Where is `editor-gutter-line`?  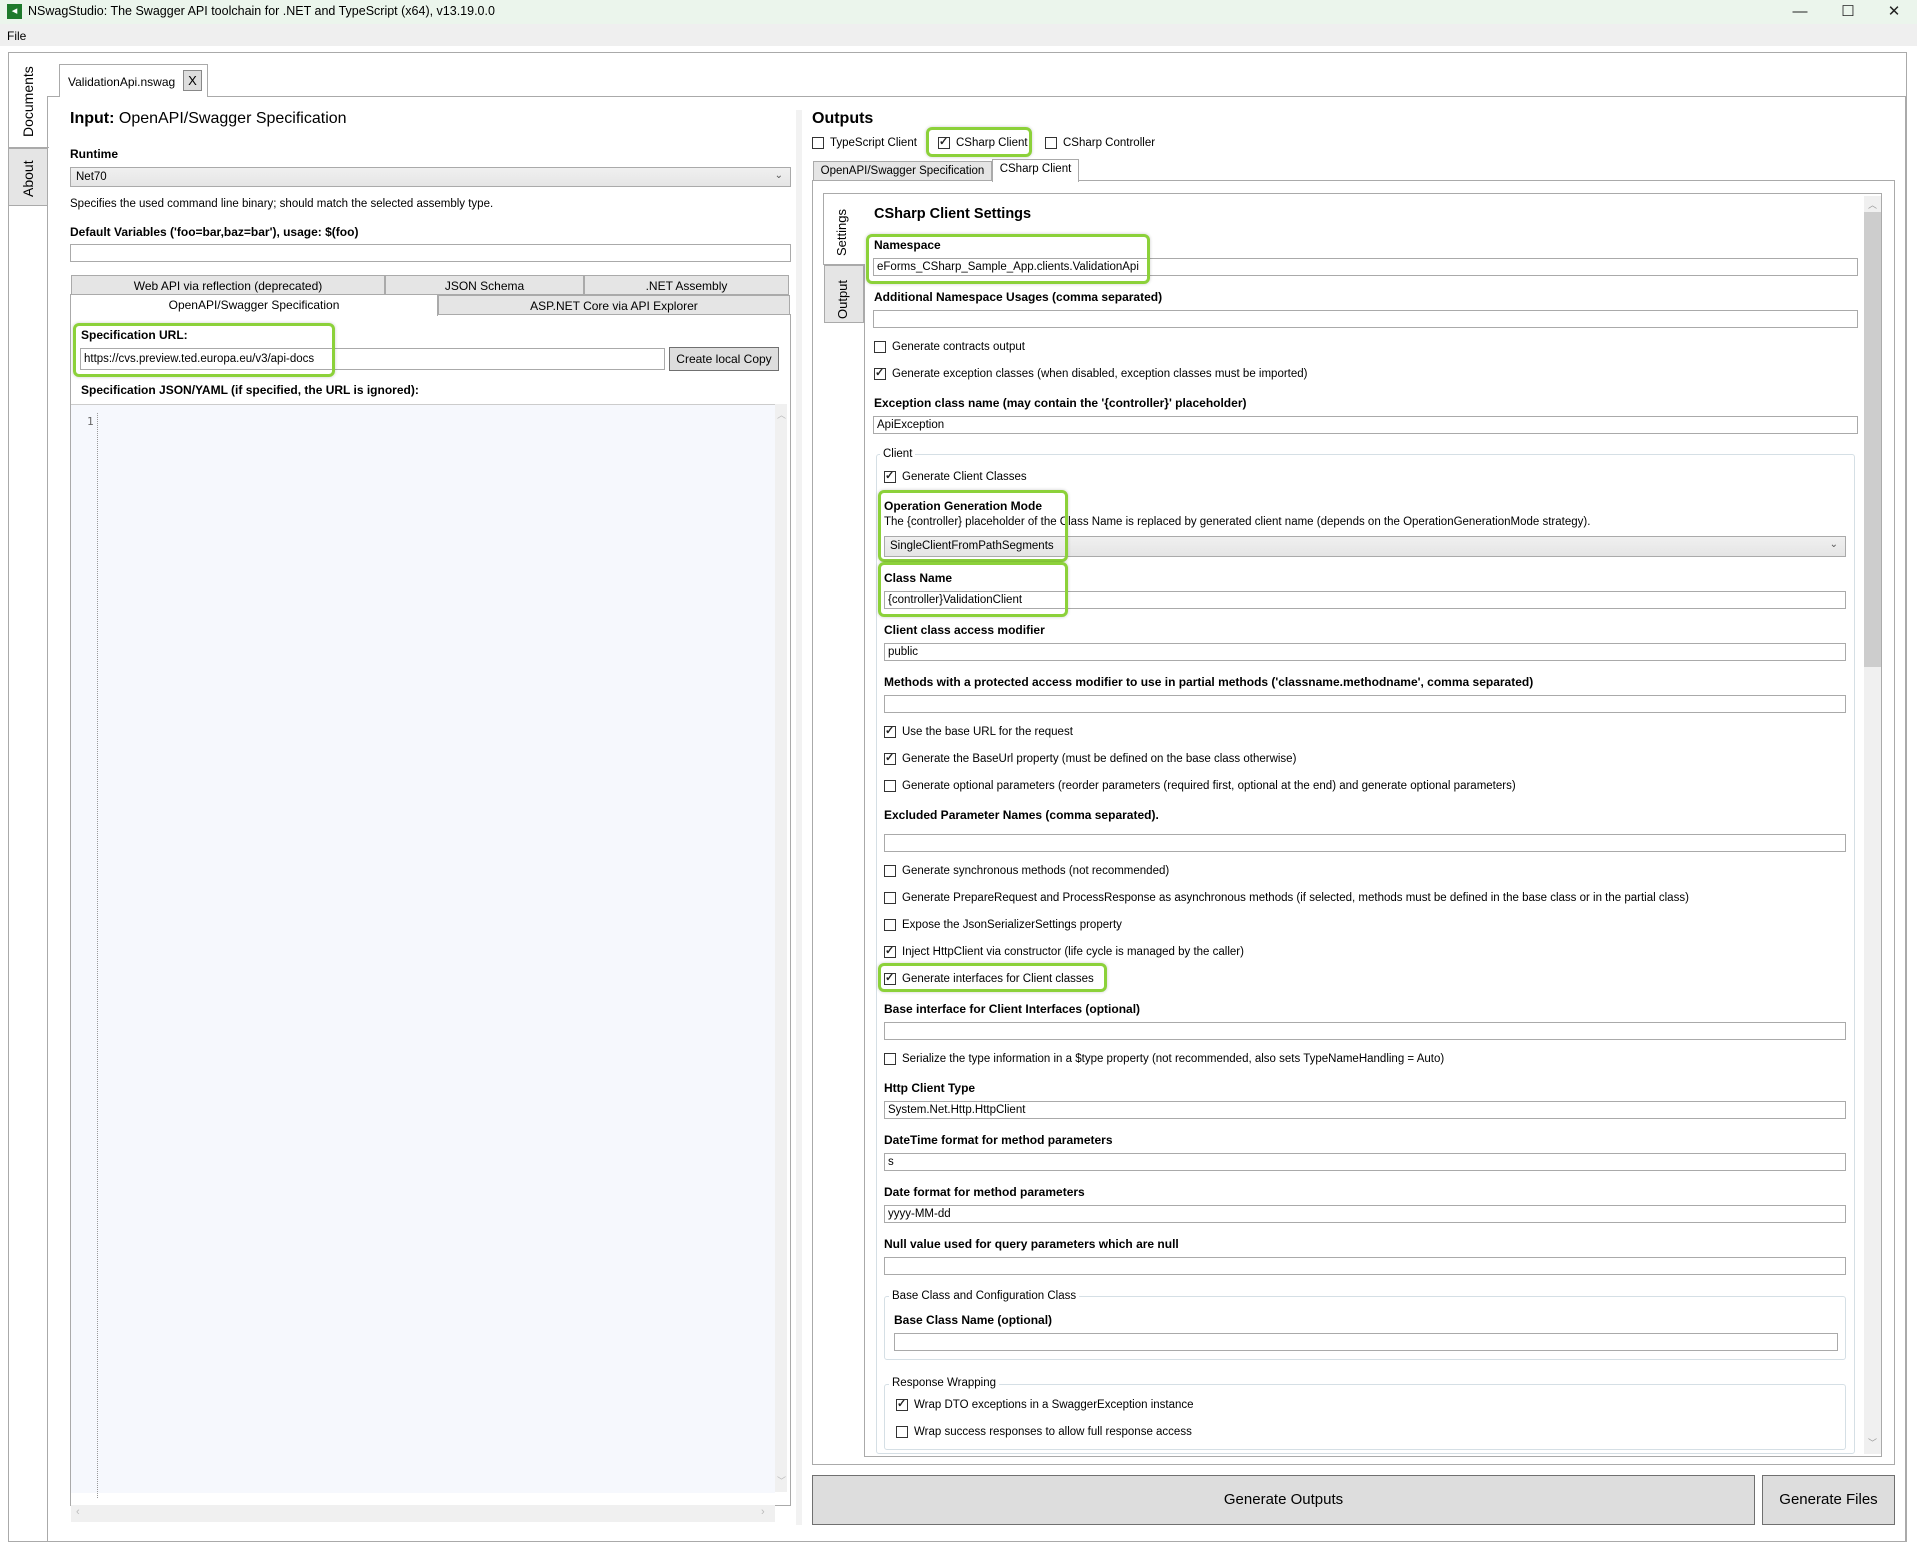 editor-gutter-line is located at coordinates (97, 955).